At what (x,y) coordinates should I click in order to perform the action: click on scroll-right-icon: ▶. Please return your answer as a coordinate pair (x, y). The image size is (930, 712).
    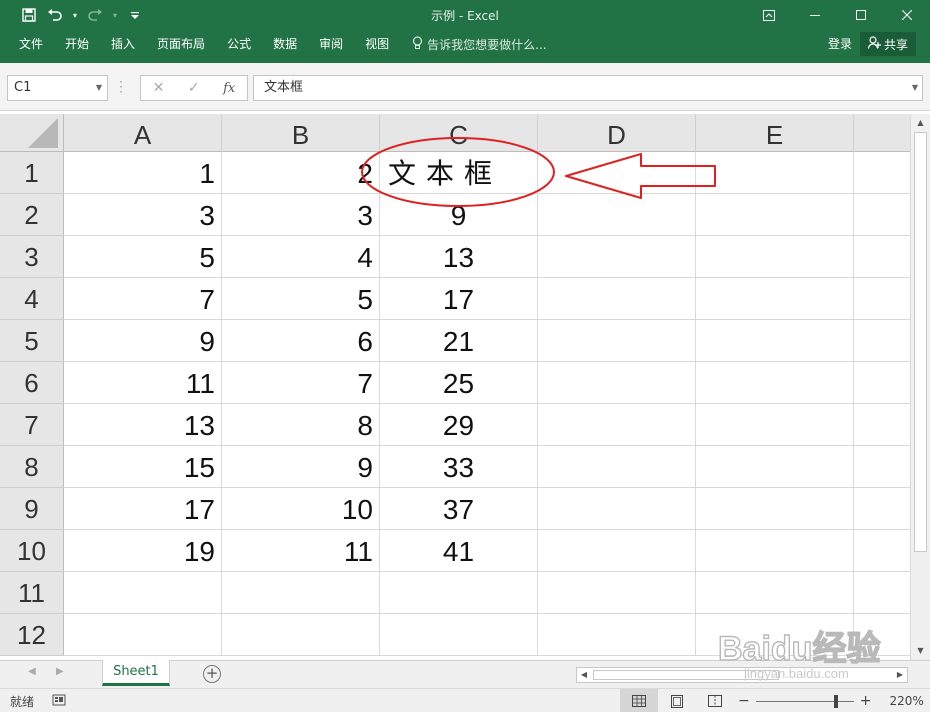
    Looking at the image, I should click on (900, 675).